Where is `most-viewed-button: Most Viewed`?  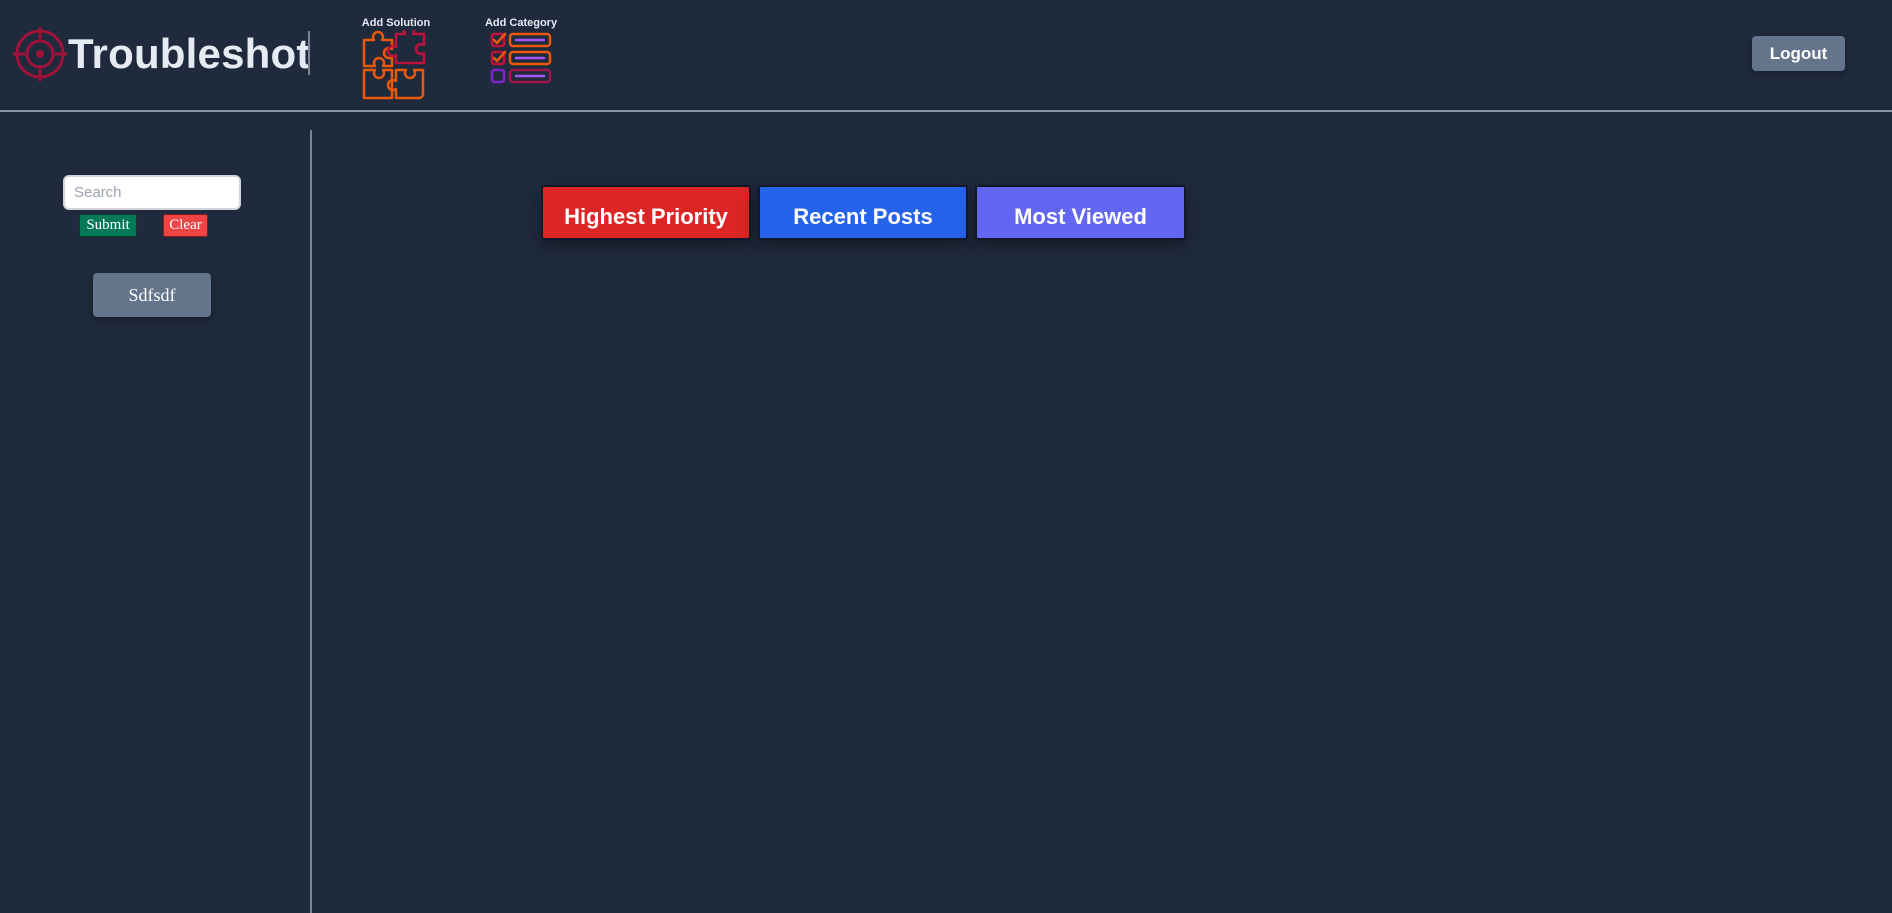
most-viewed-button: Most Viewed is located at coordinates (1080, 212).